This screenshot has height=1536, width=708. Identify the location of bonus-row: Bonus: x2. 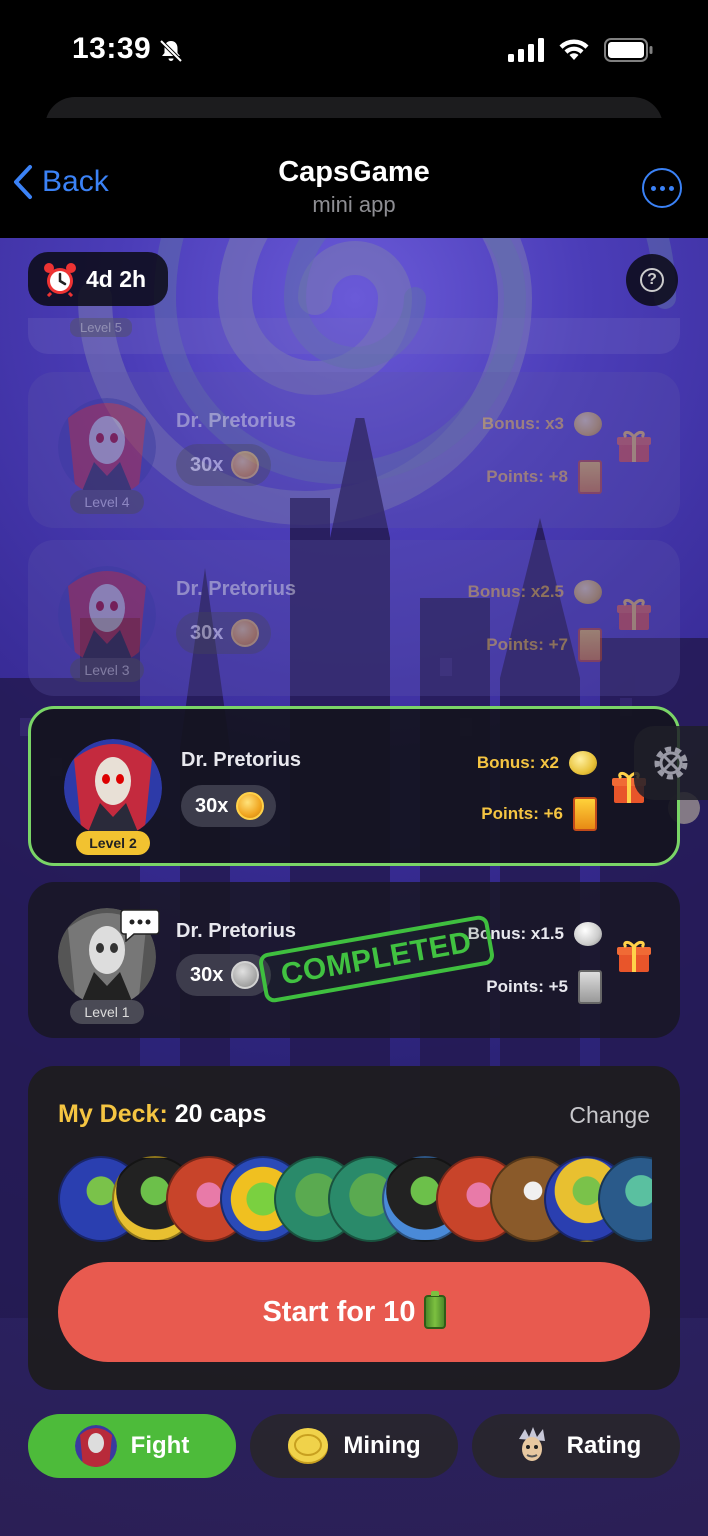
(537, 763).